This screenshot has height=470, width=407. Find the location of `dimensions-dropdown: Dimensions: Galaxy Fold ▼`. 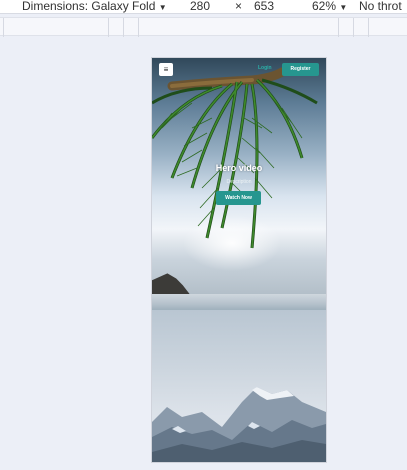

dimensions-dropdown: Dimensions: Galaxy Fold ▼ is located at coordinates (94, 8).